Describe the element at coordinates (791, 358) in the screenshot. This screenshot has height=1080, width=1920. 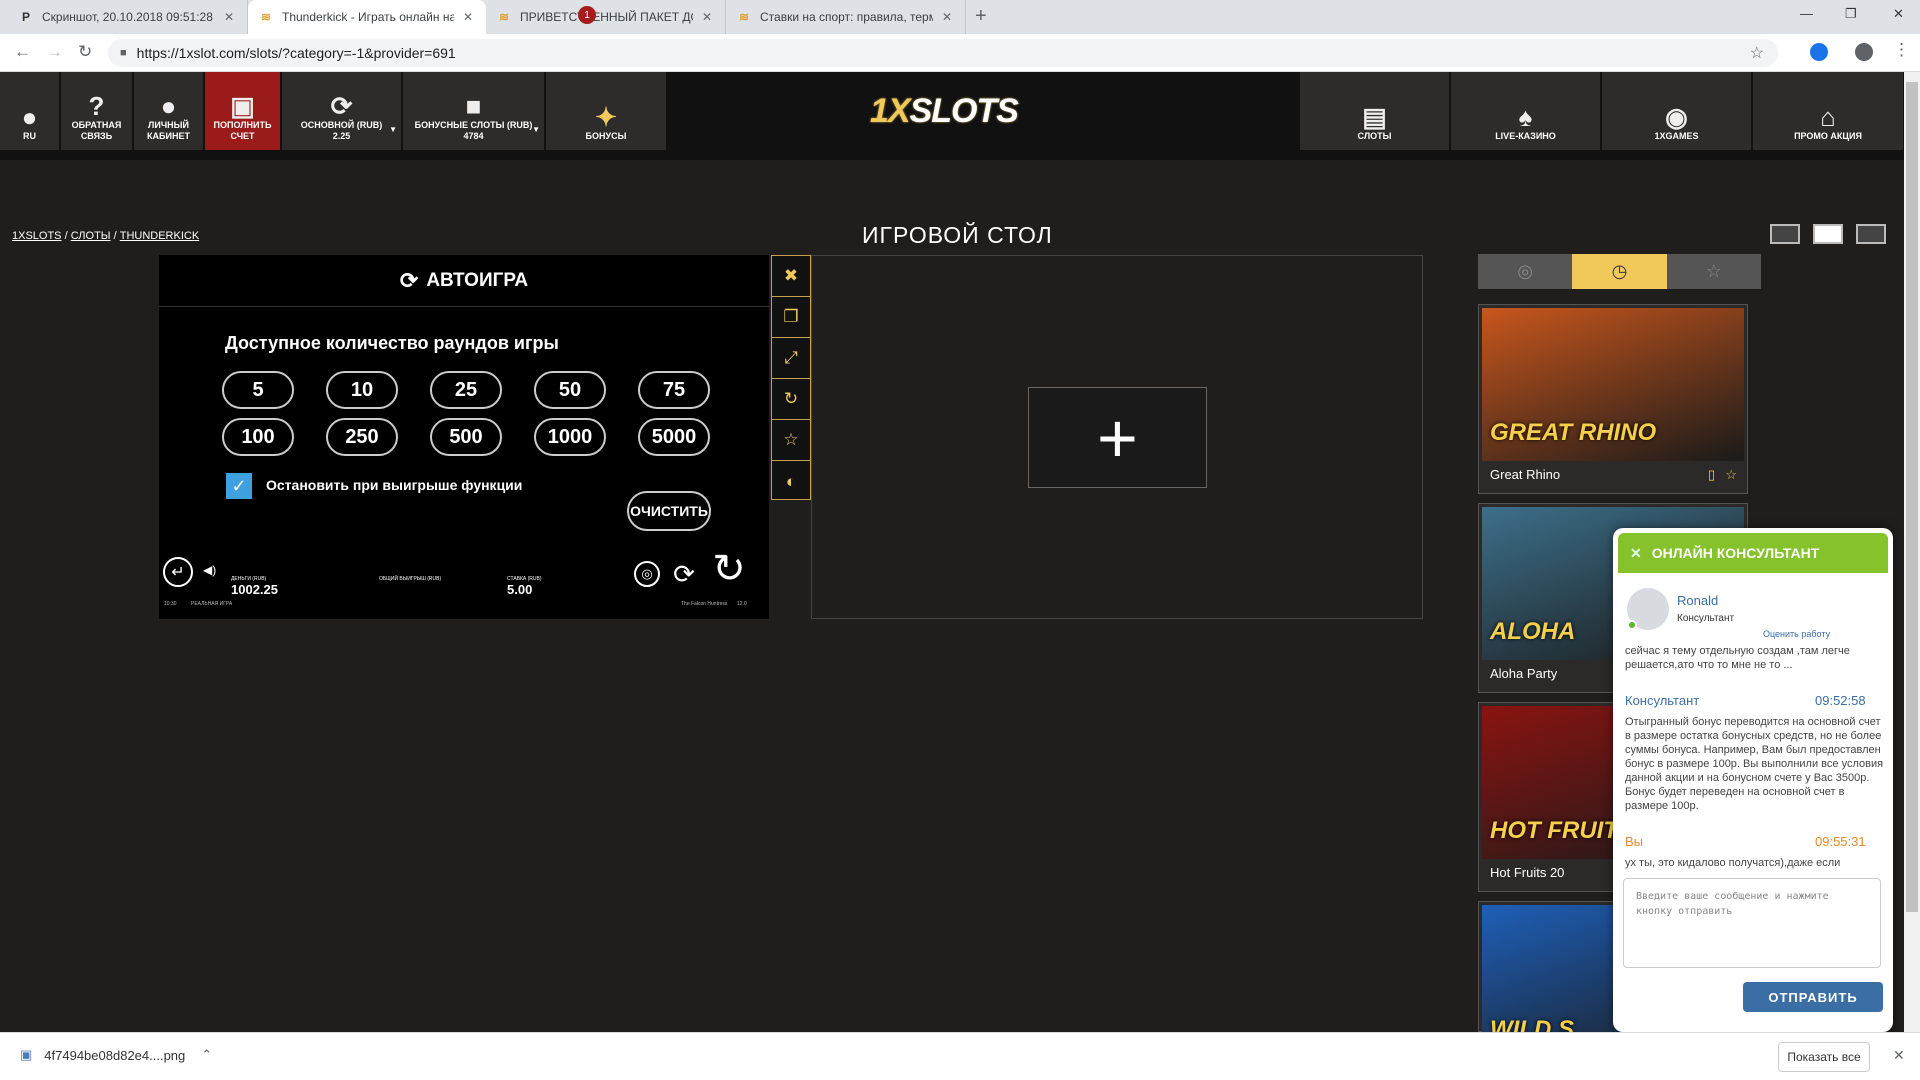
I see `fullscreen-icon: ⤢` at that location.